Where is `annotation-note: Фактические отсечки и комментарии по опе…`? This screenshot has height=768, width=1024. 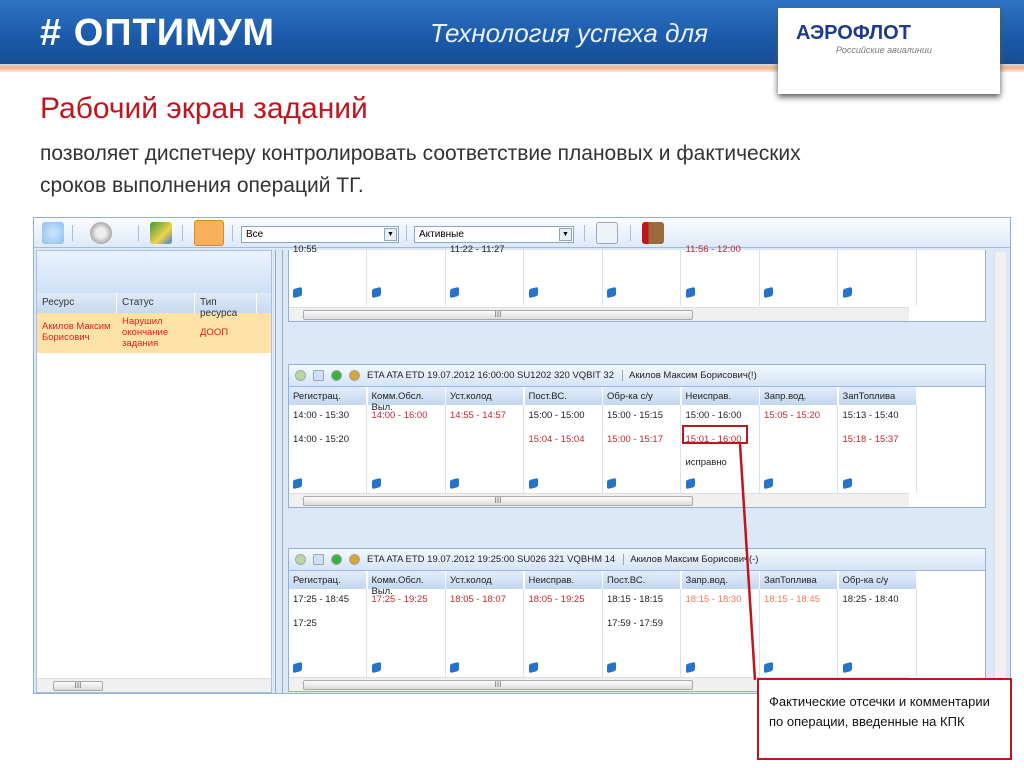
annotation-note: Фактические отсечки и комментарии по опе… is located at coordinates (884, 719).